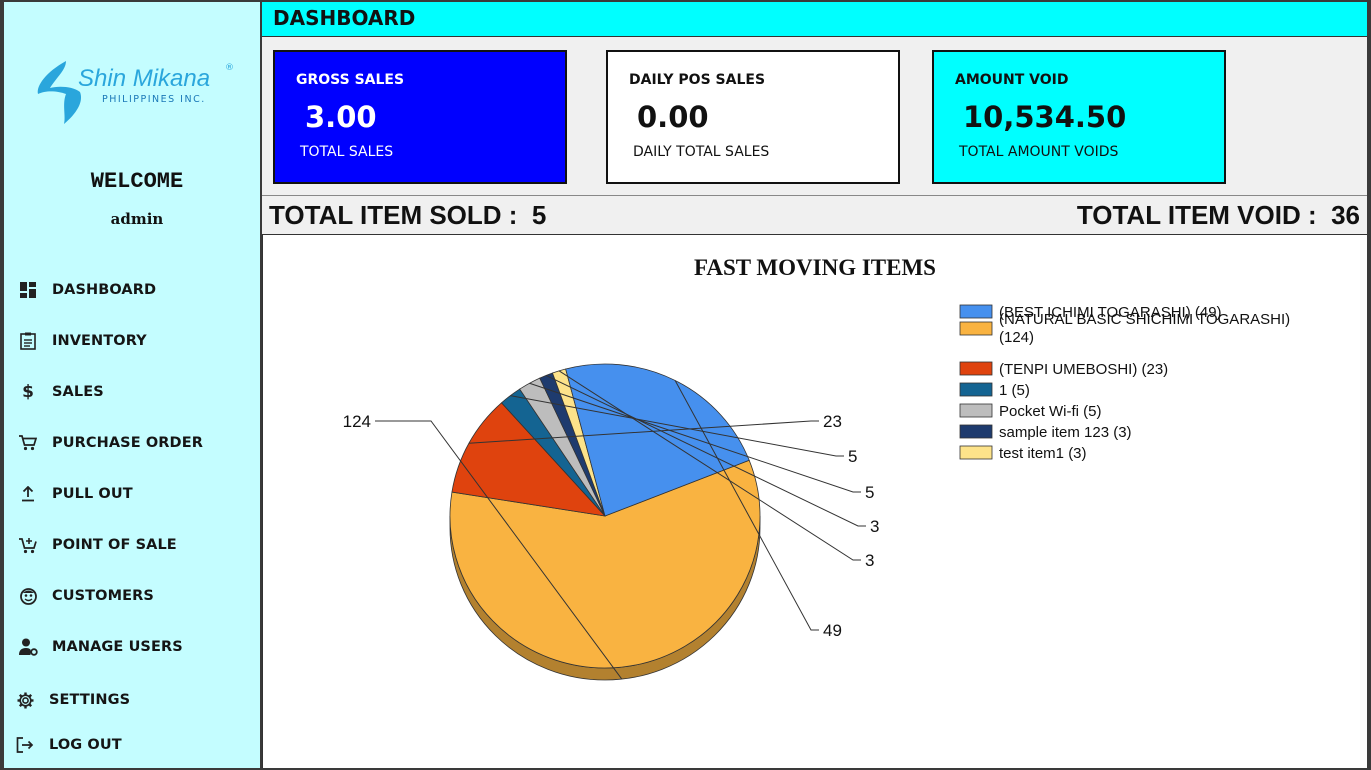 Image resolution: width=1371 pixels, height=770 pixels. I want to click on total-void-value: 36, so click(1345, 215).